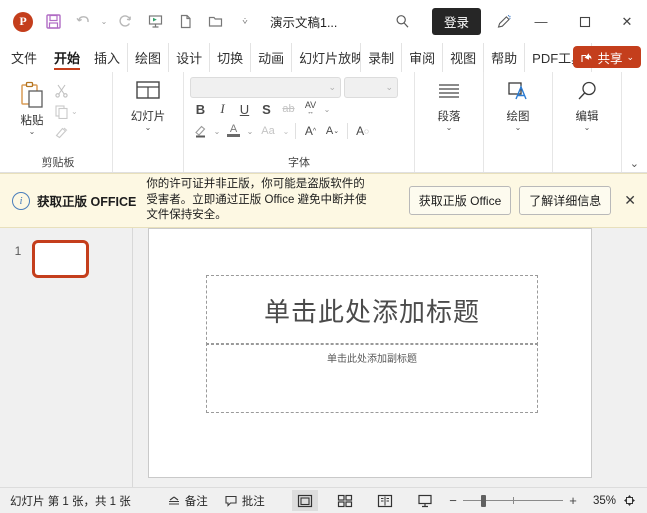 The width and height of the screenshot is (647, 513). Describe the element at coordinates (108, 57) in the screenshot. I see `tab-insert: 插入` at that location.